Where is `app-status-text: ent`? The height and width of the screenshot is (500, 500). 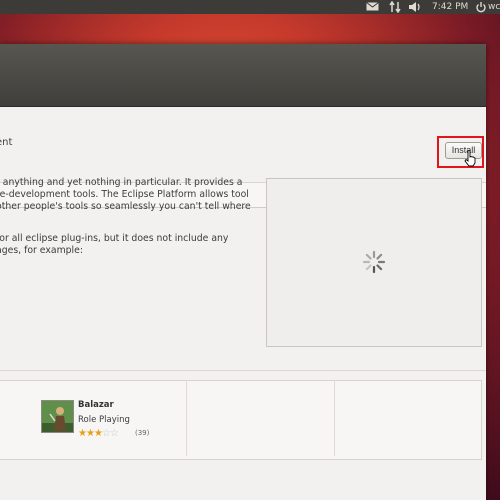 app-status-text: ent is located at coordinates (6, 142).